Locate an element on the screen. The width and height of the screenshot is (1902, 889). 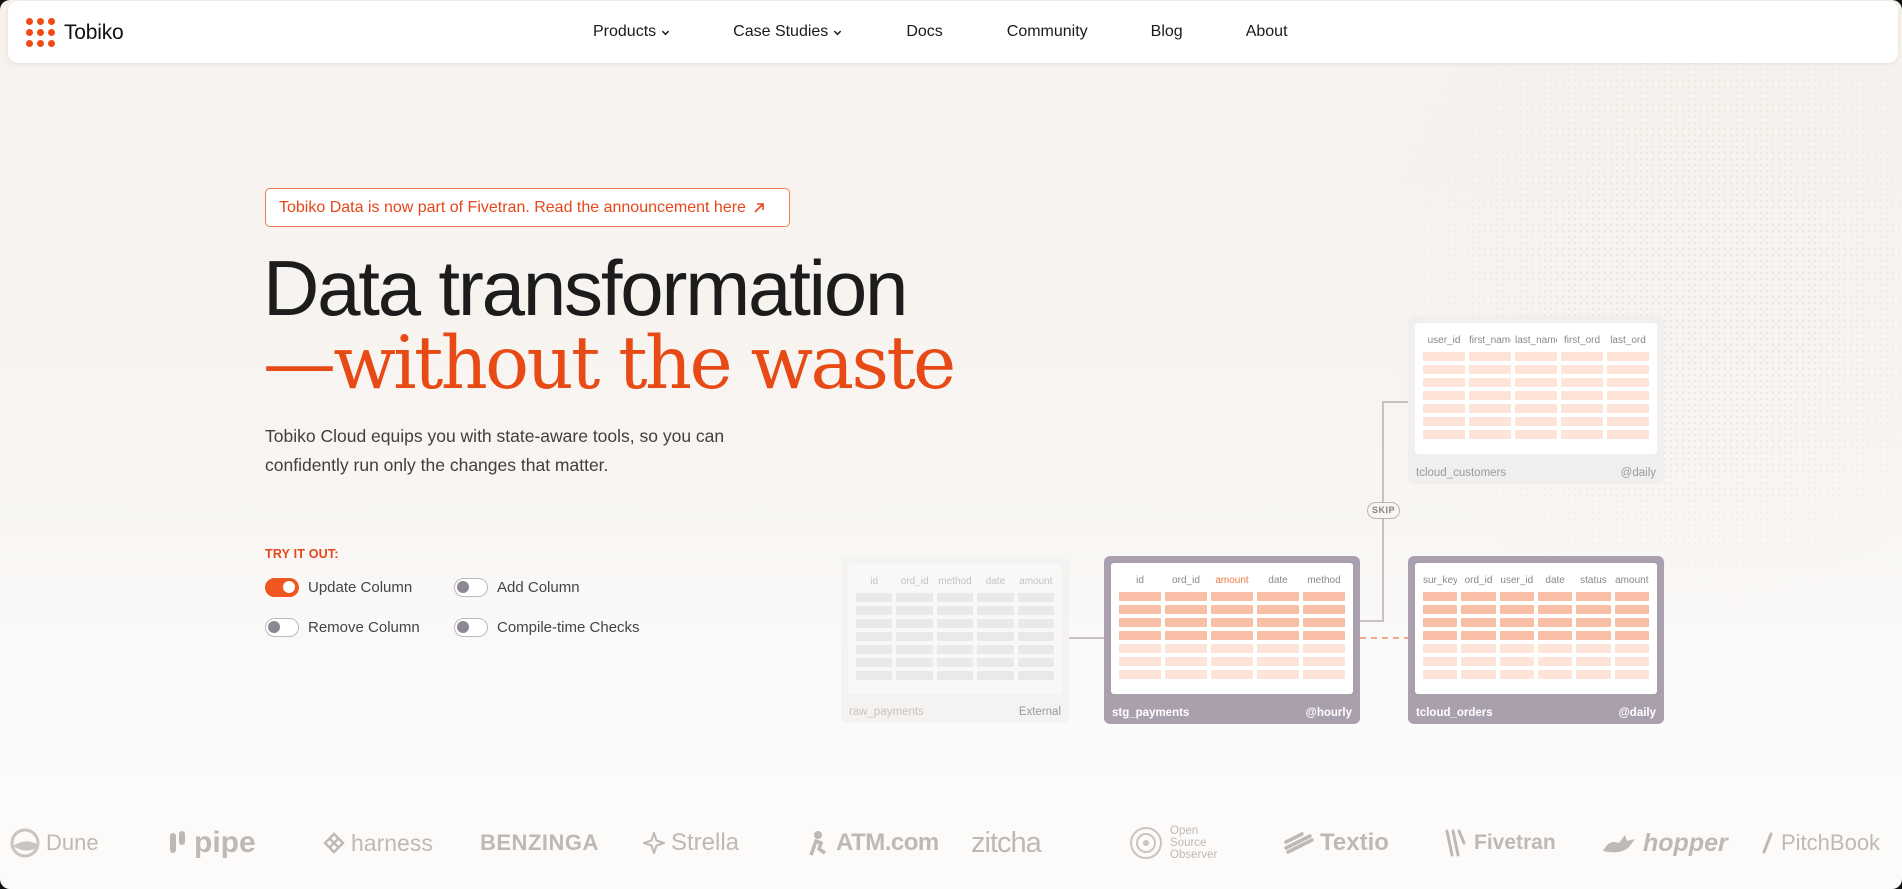
option-update-column: Update Column is located at coordinates (338, 587).